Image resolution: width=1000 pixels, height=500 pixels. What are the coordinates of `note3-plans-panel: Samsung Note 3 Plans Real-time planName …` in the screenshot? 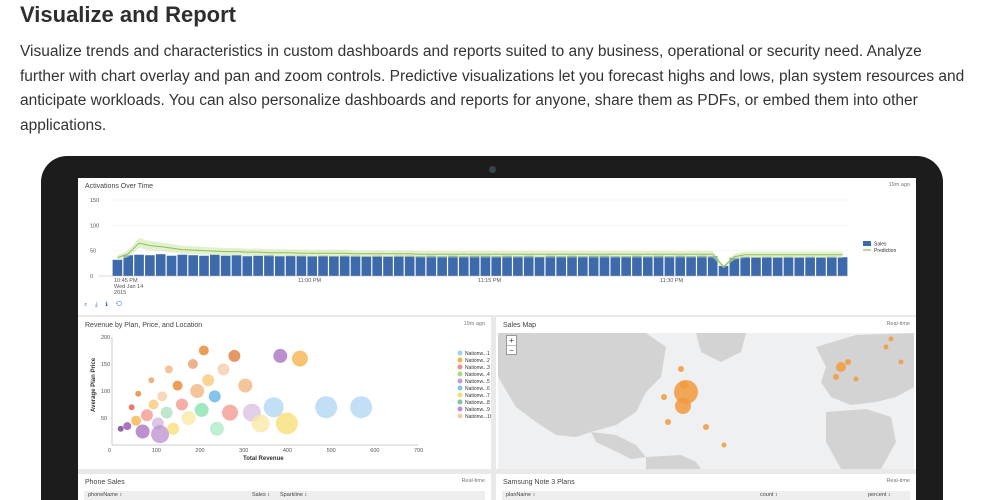 It's located at (706, 487).